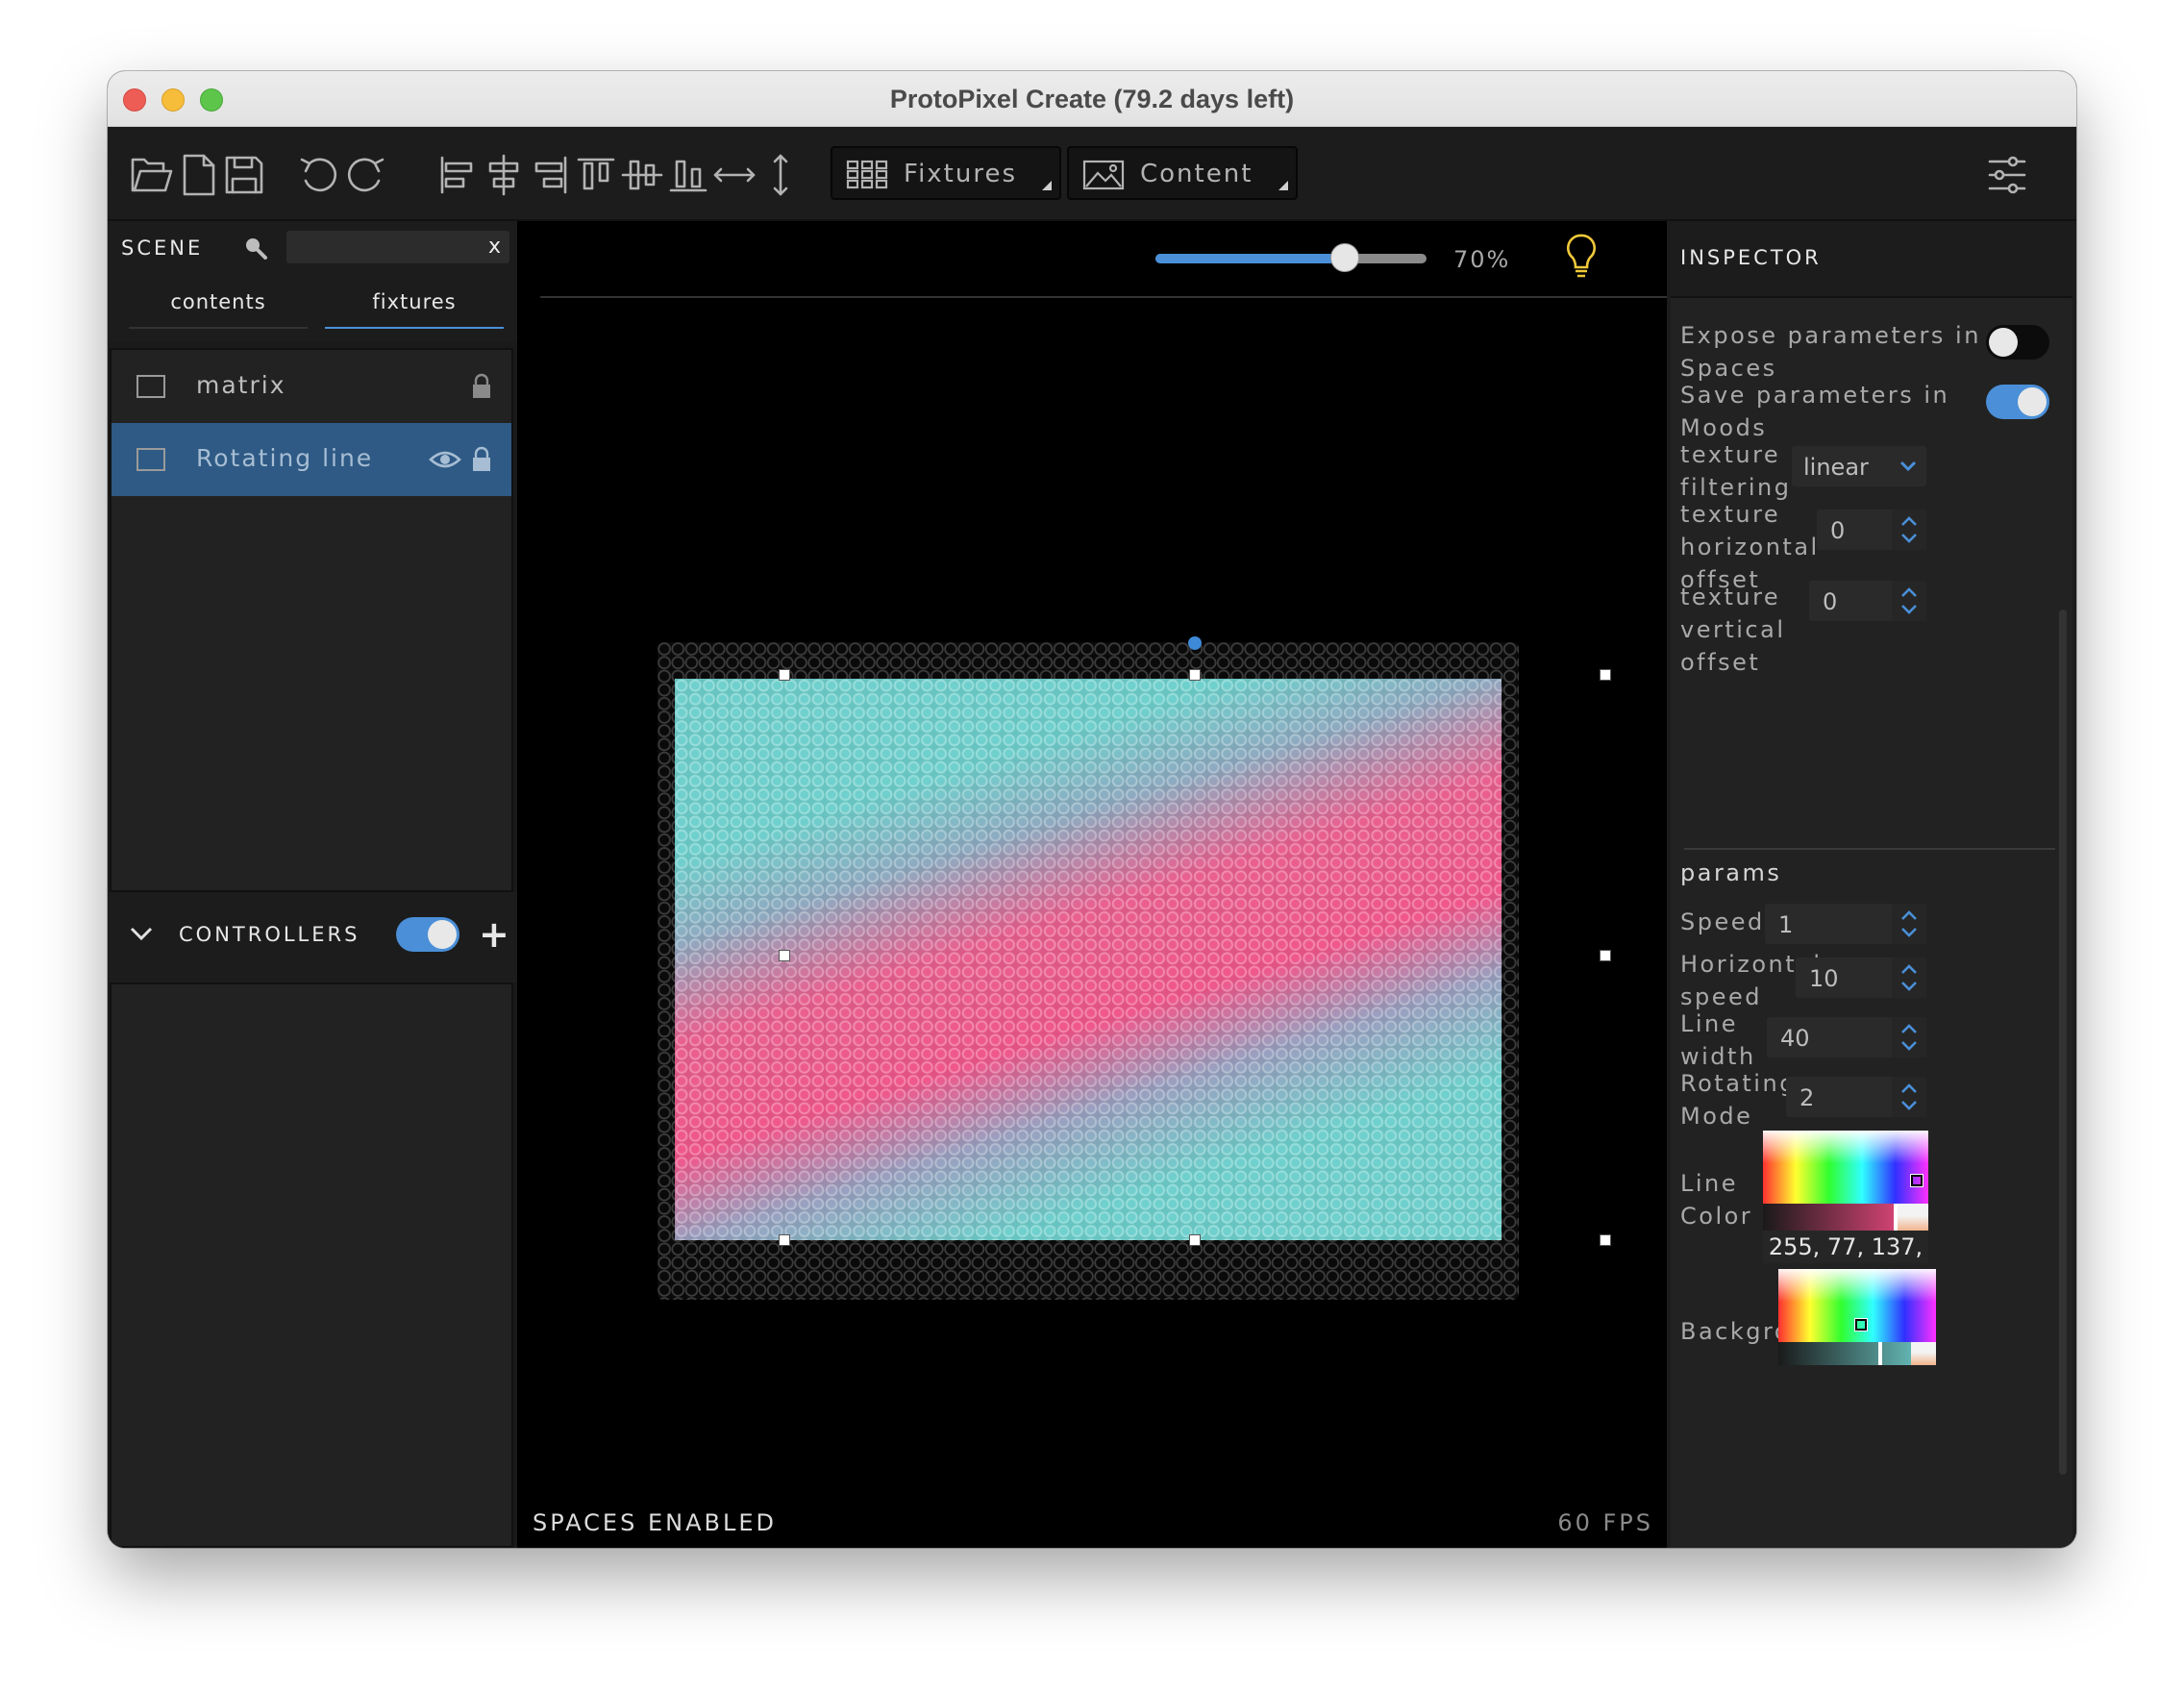 This screenshot has height=1692, width=2184. I want to click on fixtures-dropdown-label: Fixtures, so click(961, 174).